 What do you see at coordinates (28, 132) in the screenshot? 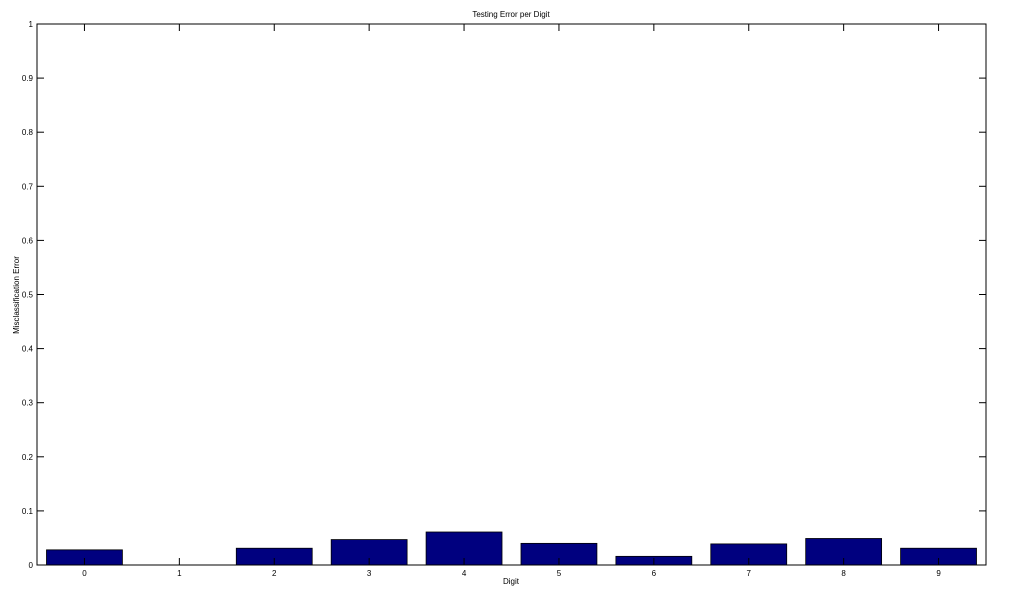
I see `y-tick-label: 0.8` at bounding box center [28, 132].